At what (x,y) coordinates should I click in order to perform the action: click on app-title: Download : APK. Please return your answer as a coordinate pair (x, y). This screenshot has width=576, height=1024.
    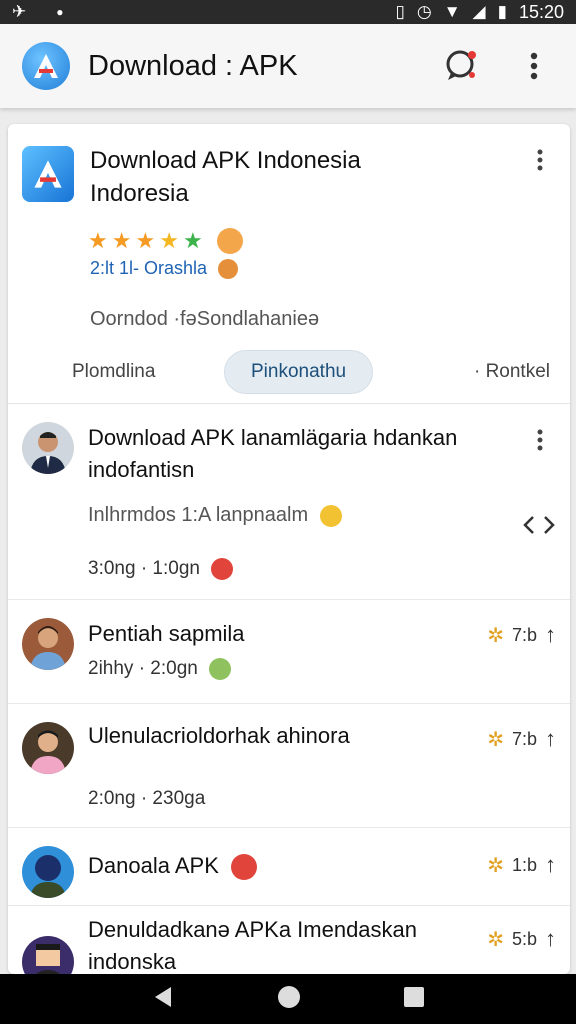
    Looking at the image, I should click on (193, 65).